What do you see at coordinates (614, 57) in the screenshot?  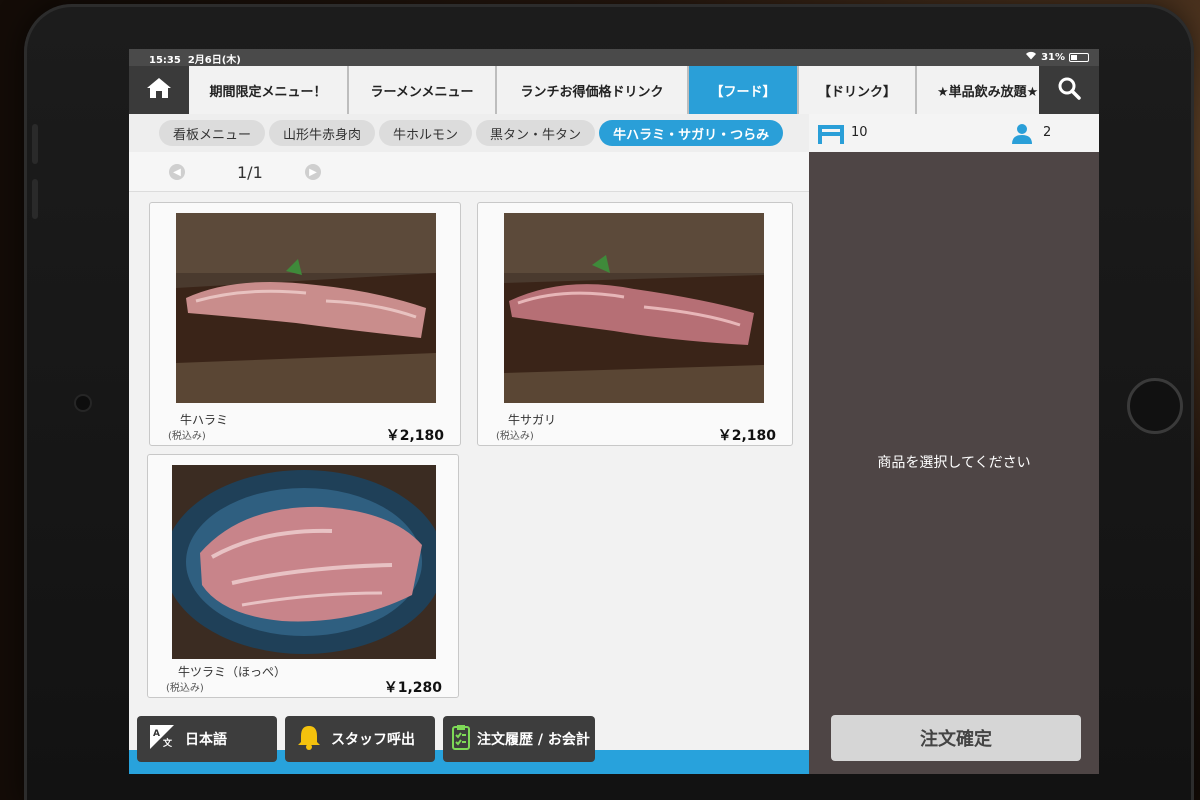 I see `status-bar: 15:35 2月6日(木) 31%` at bounding box center [614, 57].